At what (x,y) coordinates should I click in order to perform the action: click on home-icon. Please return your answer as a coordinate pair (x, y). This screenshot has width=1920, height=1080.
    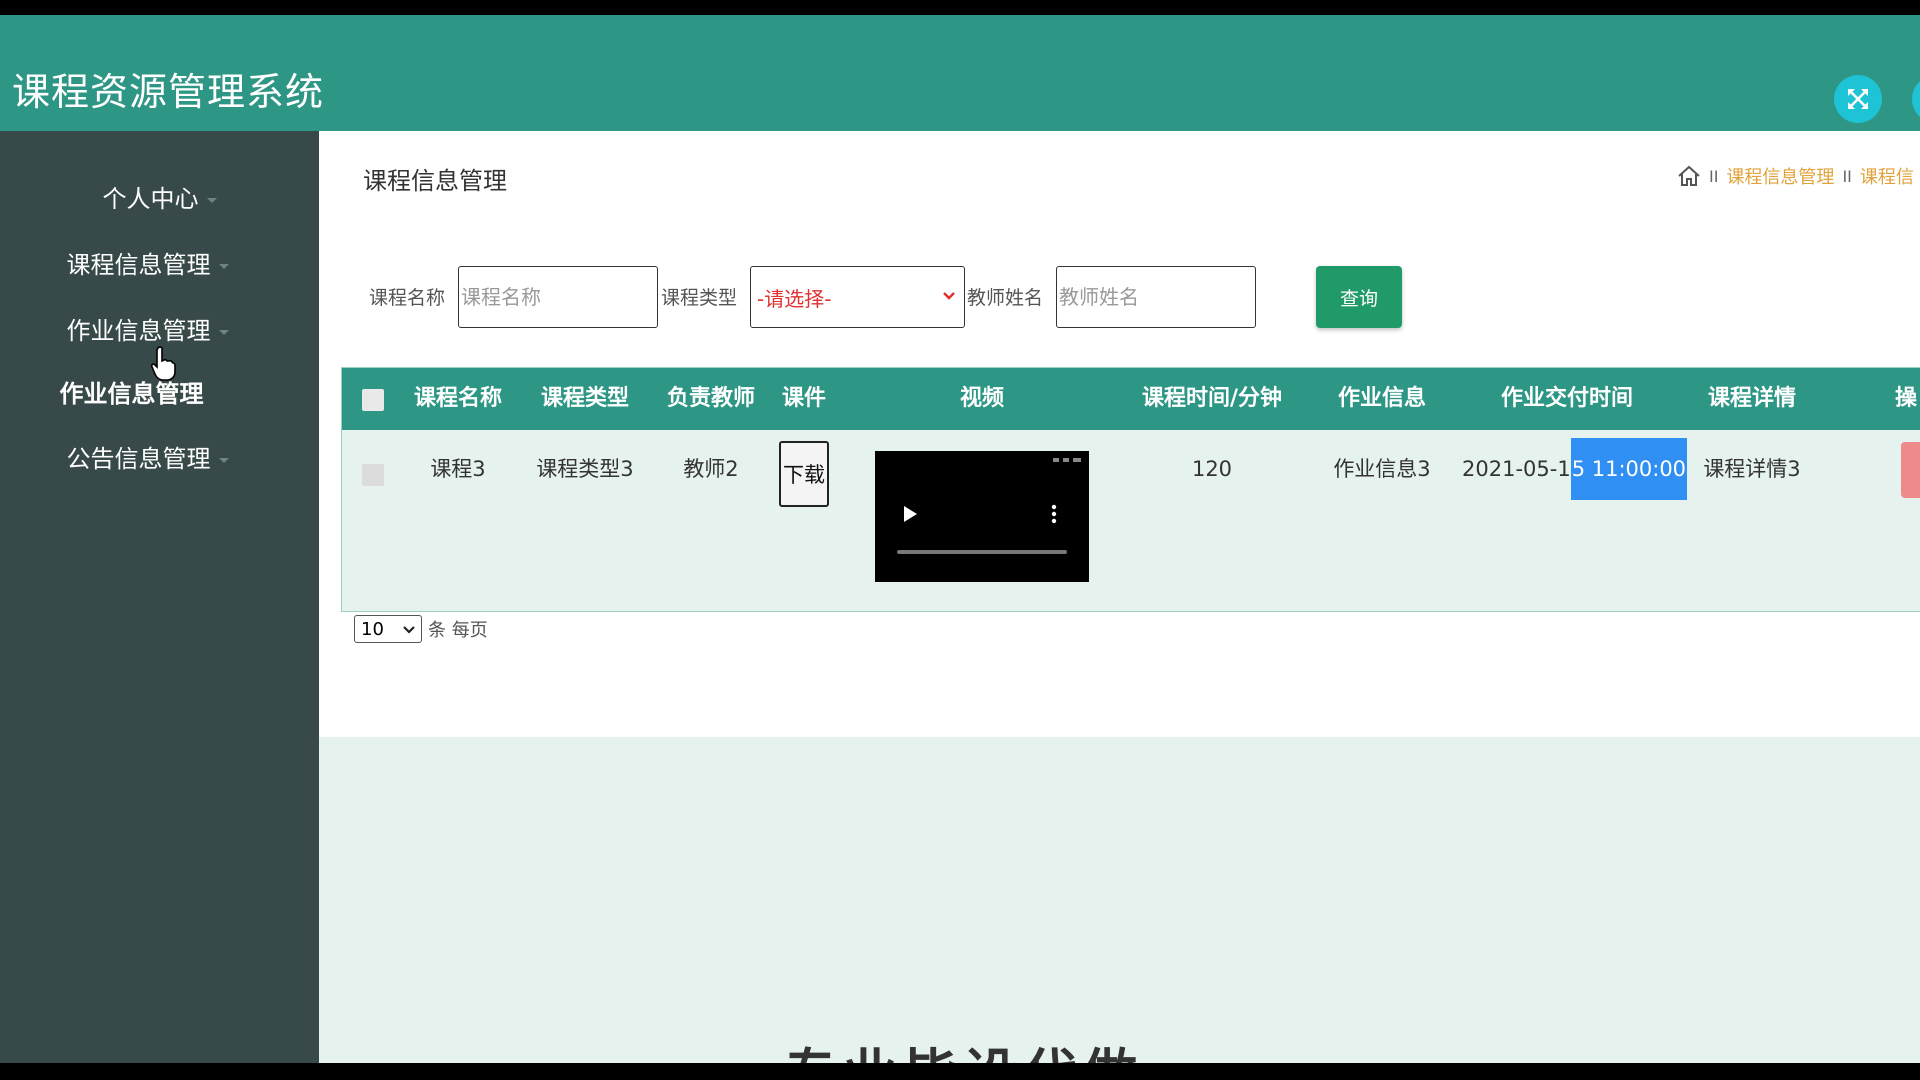
    Looking at the image, I should click on (1689, 176).